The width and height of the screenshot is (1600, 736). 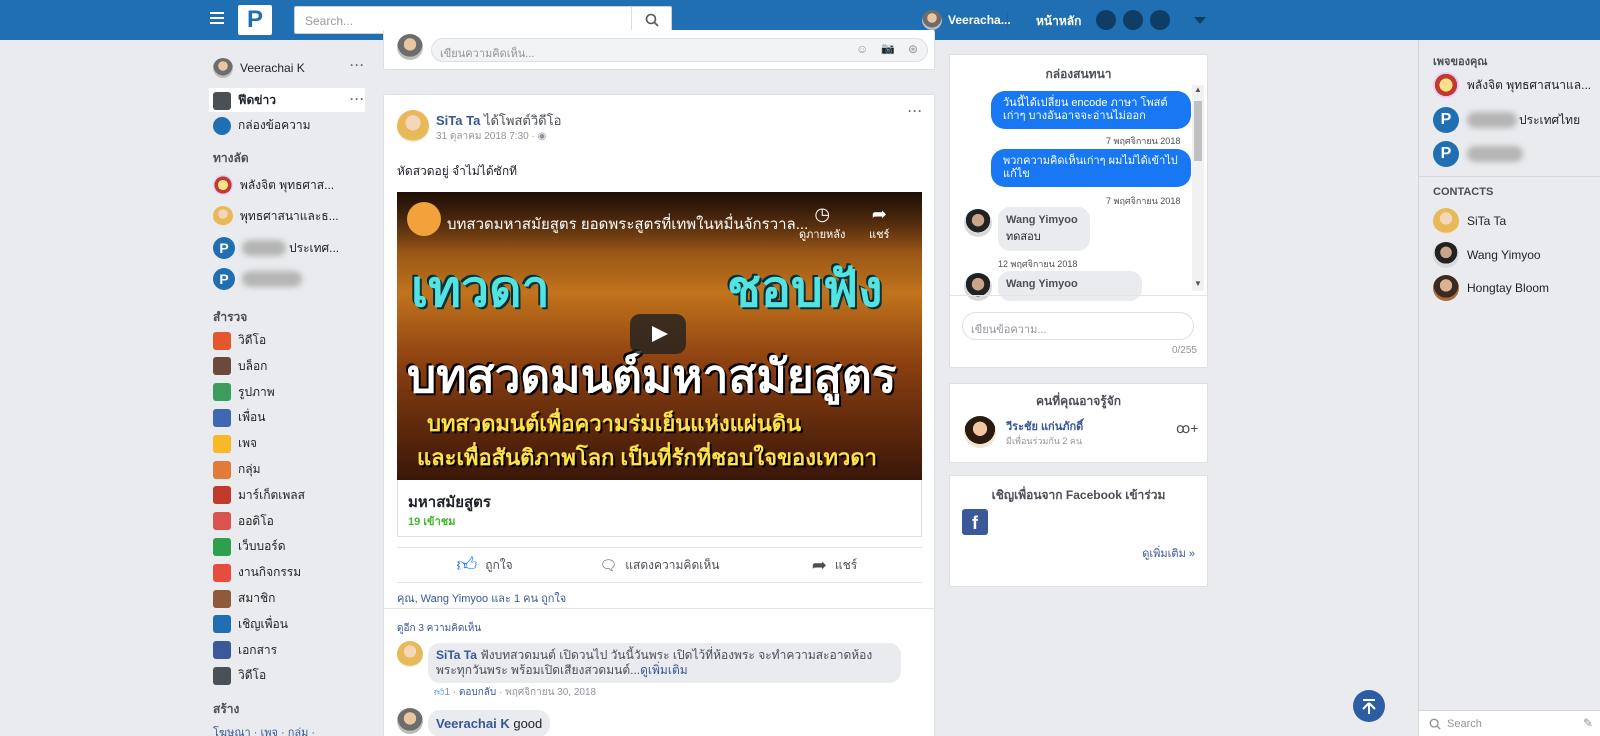 I want to click on emoji-icon: ☺, so click(x=862, y=49).